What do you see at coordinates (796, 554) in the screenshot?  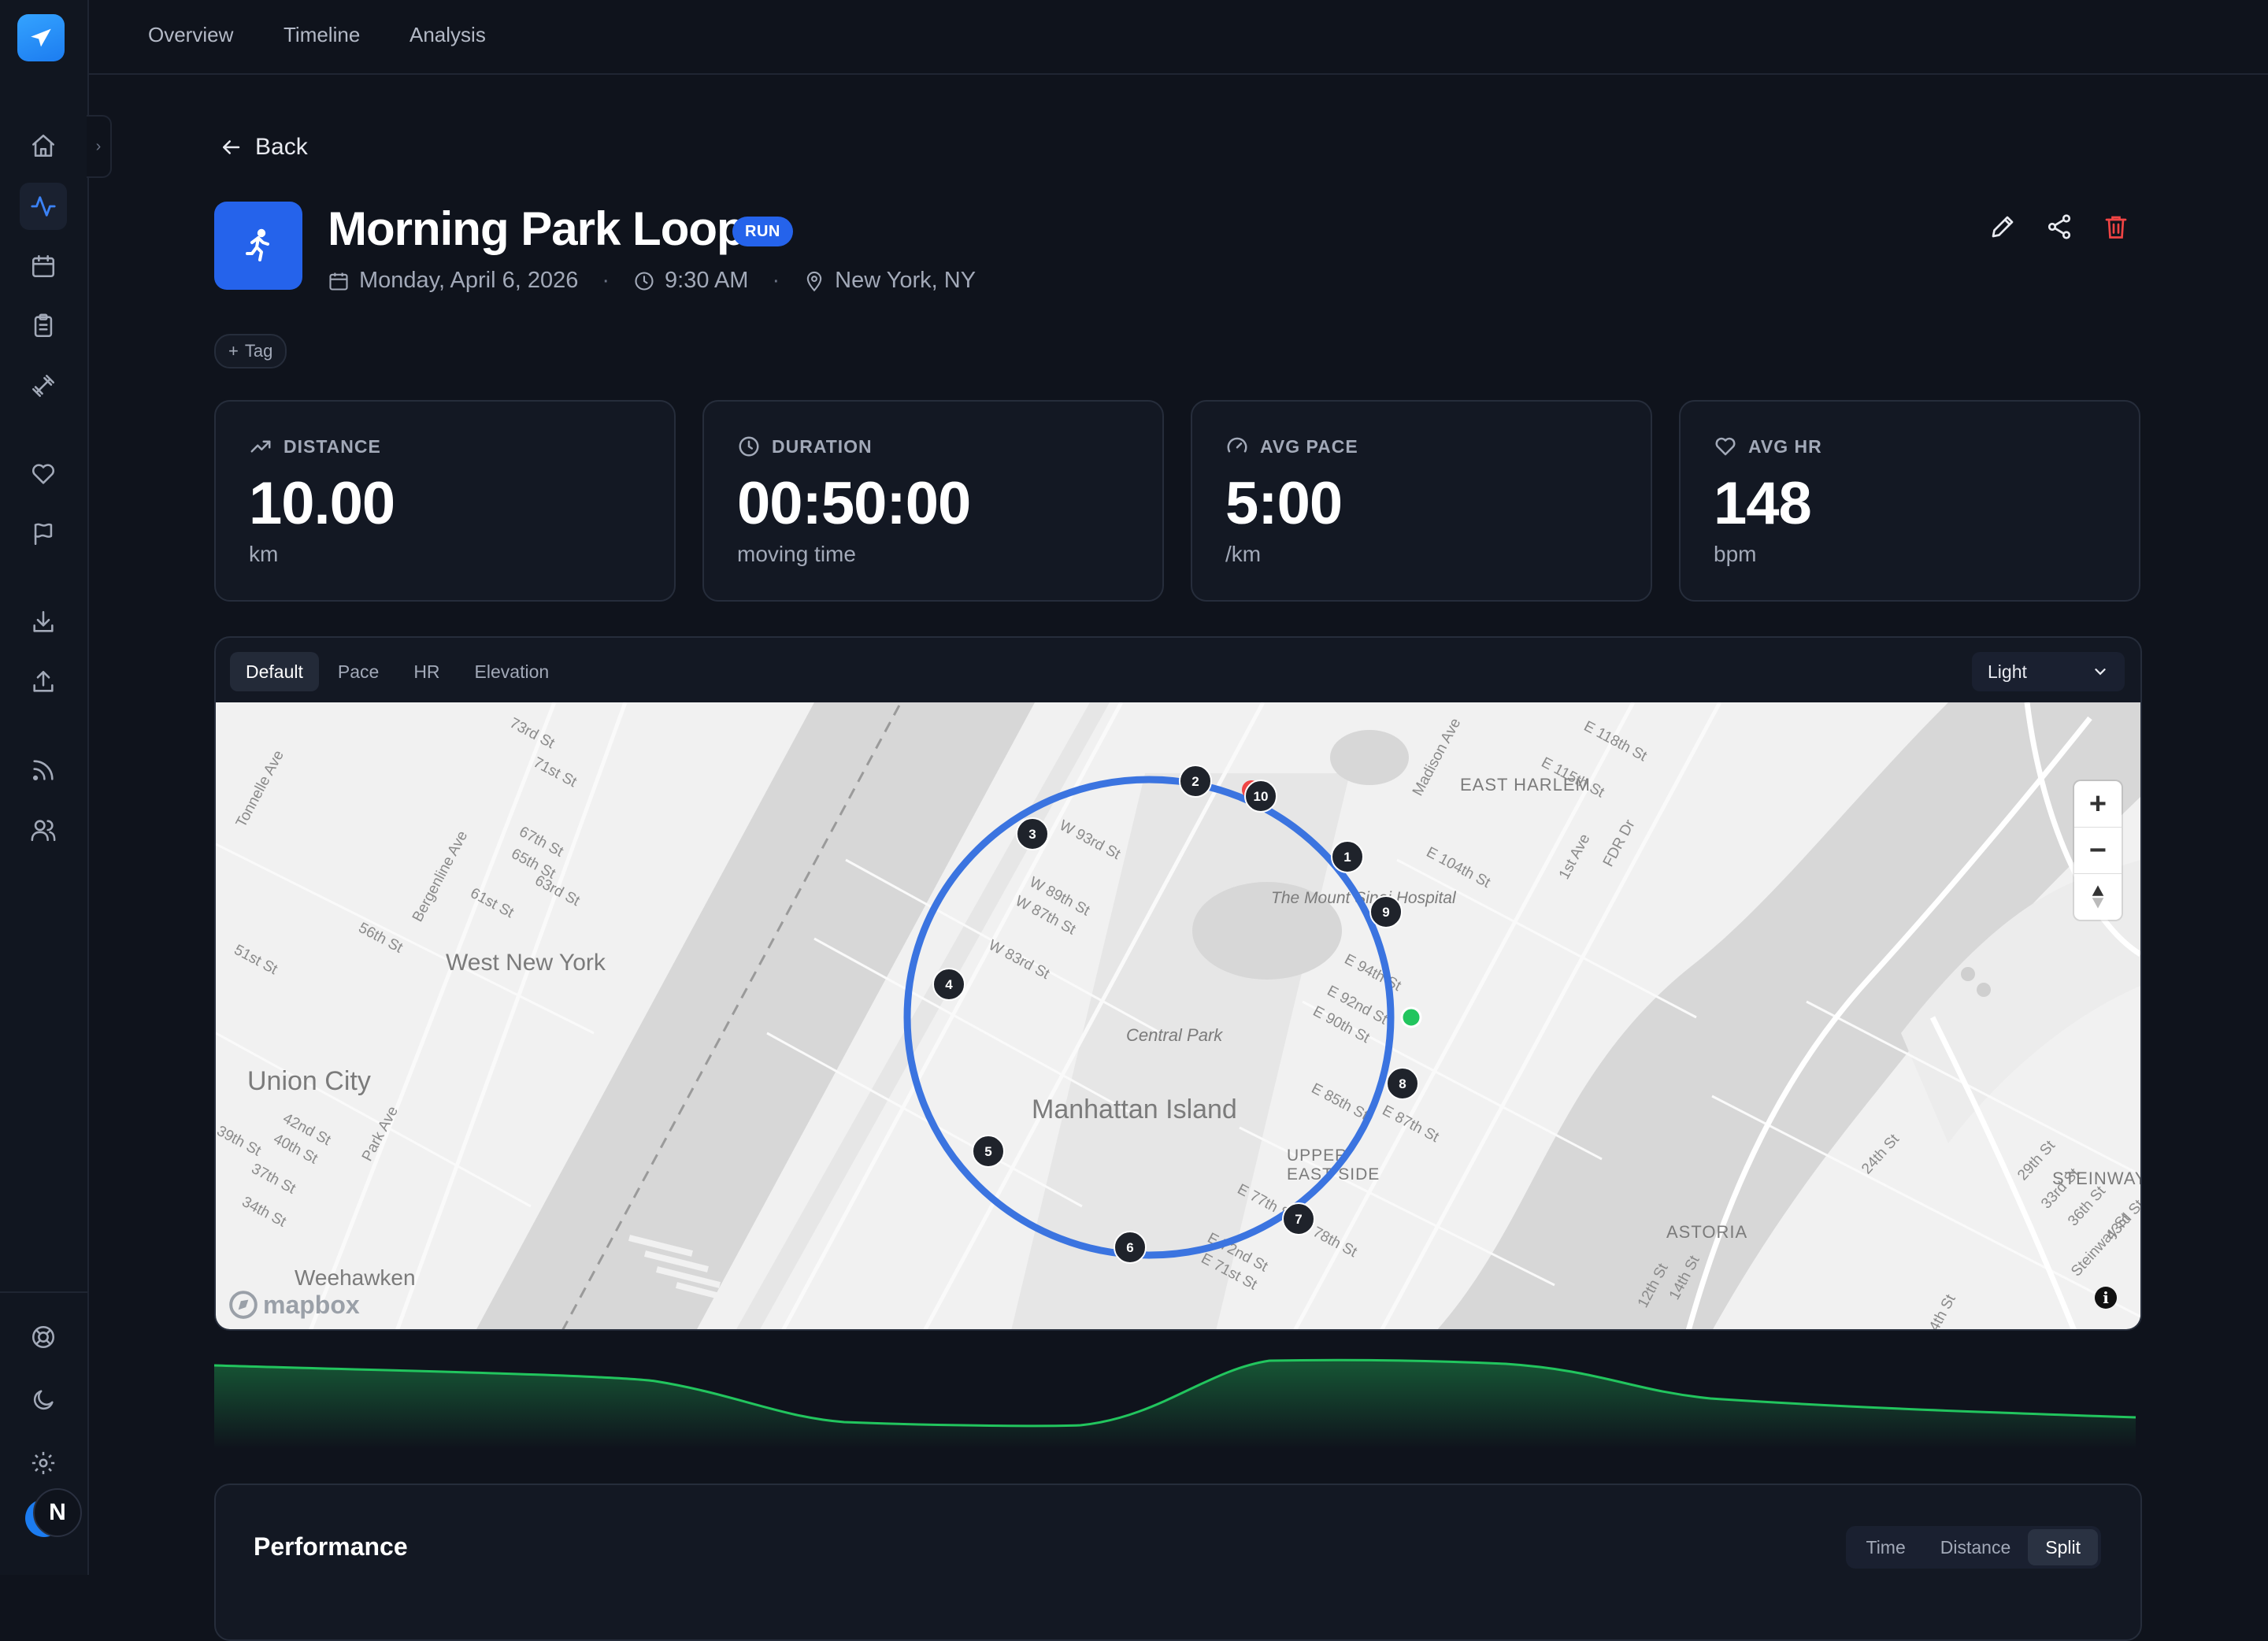 I see `stat-unit: moving time` at bounding box center [796, 554].